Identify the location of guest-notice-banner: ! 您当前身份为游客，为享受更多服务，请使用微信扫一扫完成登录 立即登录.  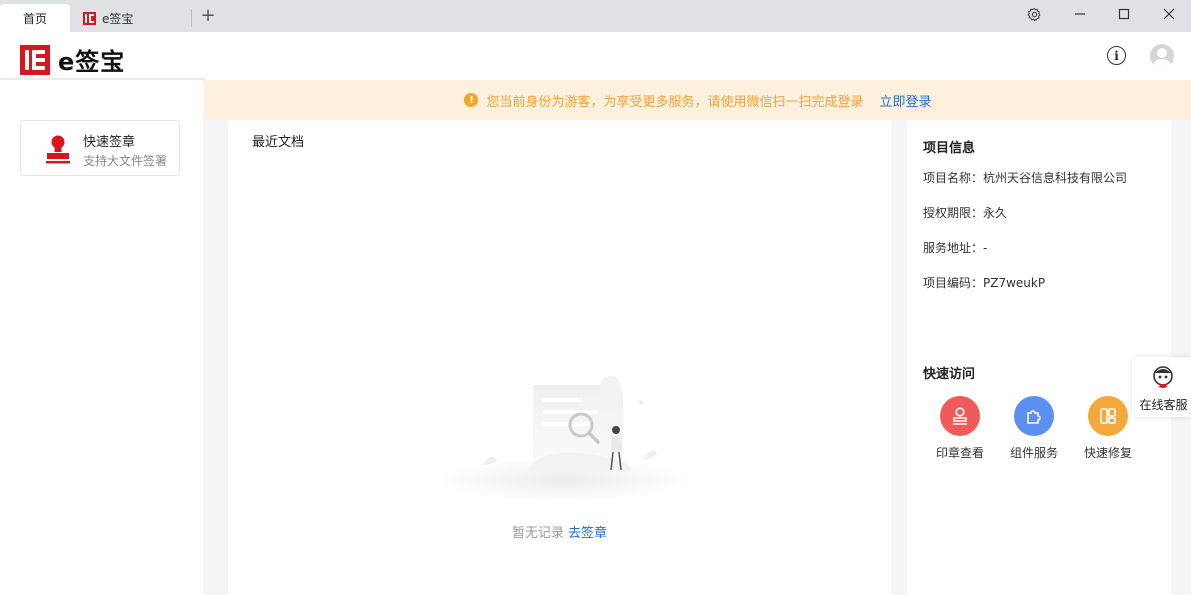
(698, 100).